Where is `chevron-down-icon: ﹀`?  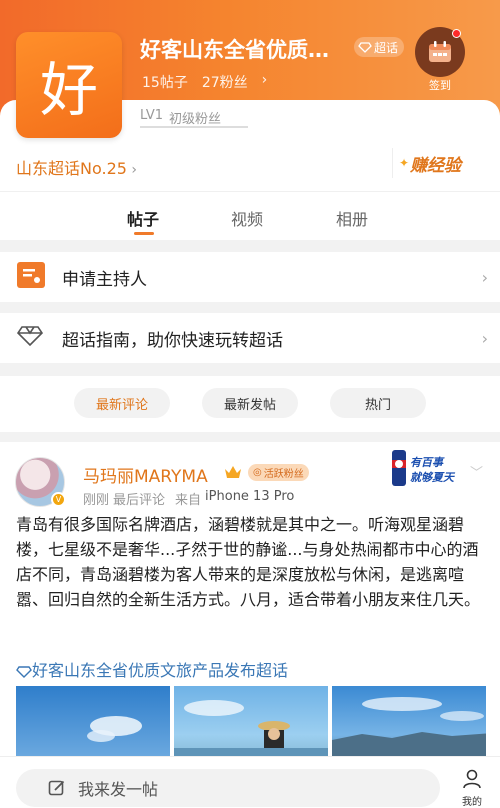 chevron-down-icon: ﹀ is located at coordinates (476, 471).